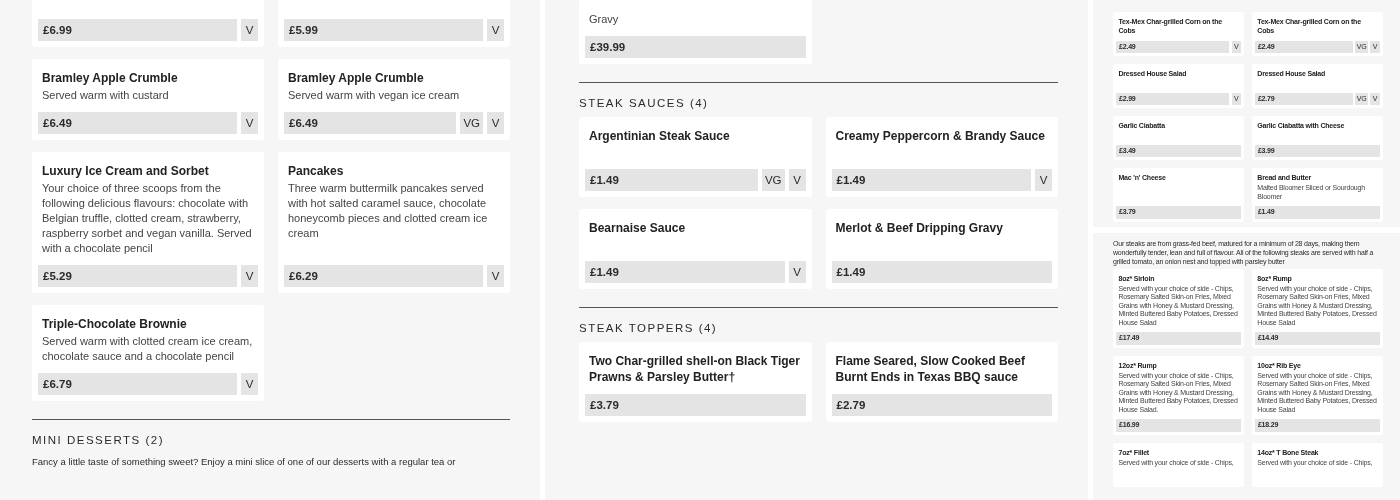  I want to click on price: £5.29, so click(137, 276).